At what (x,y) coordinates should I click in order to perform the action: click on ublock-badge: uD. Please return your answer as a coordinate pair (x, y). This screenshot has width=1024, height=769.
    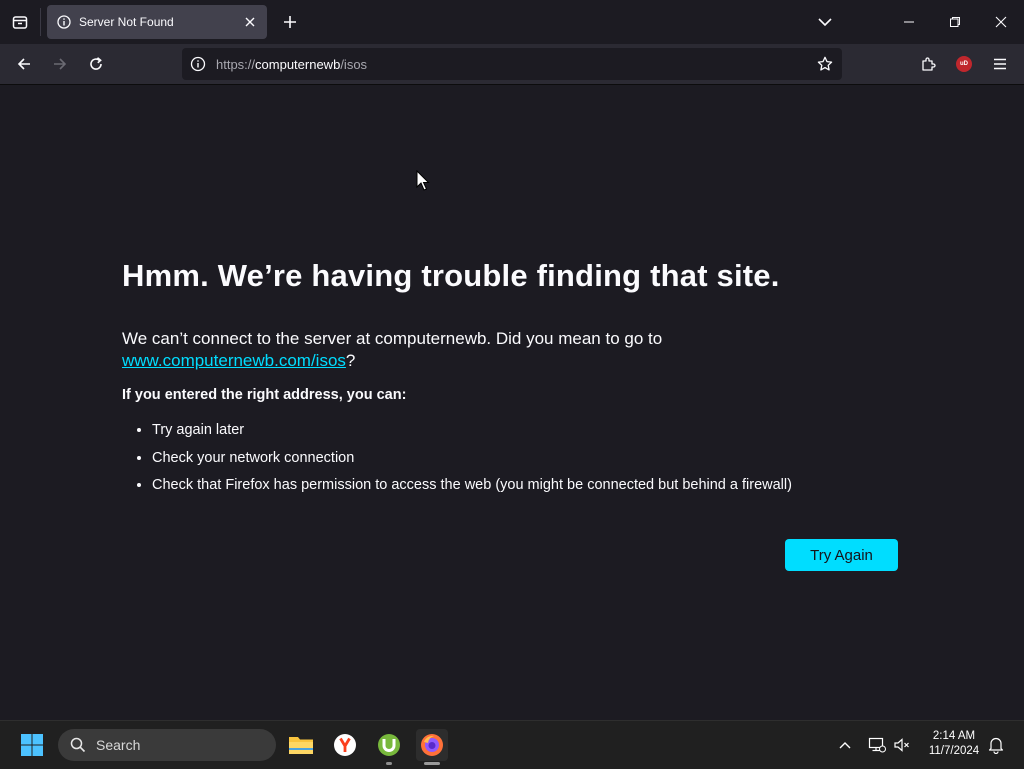
    Looking at the image, I should click on (964, 64).